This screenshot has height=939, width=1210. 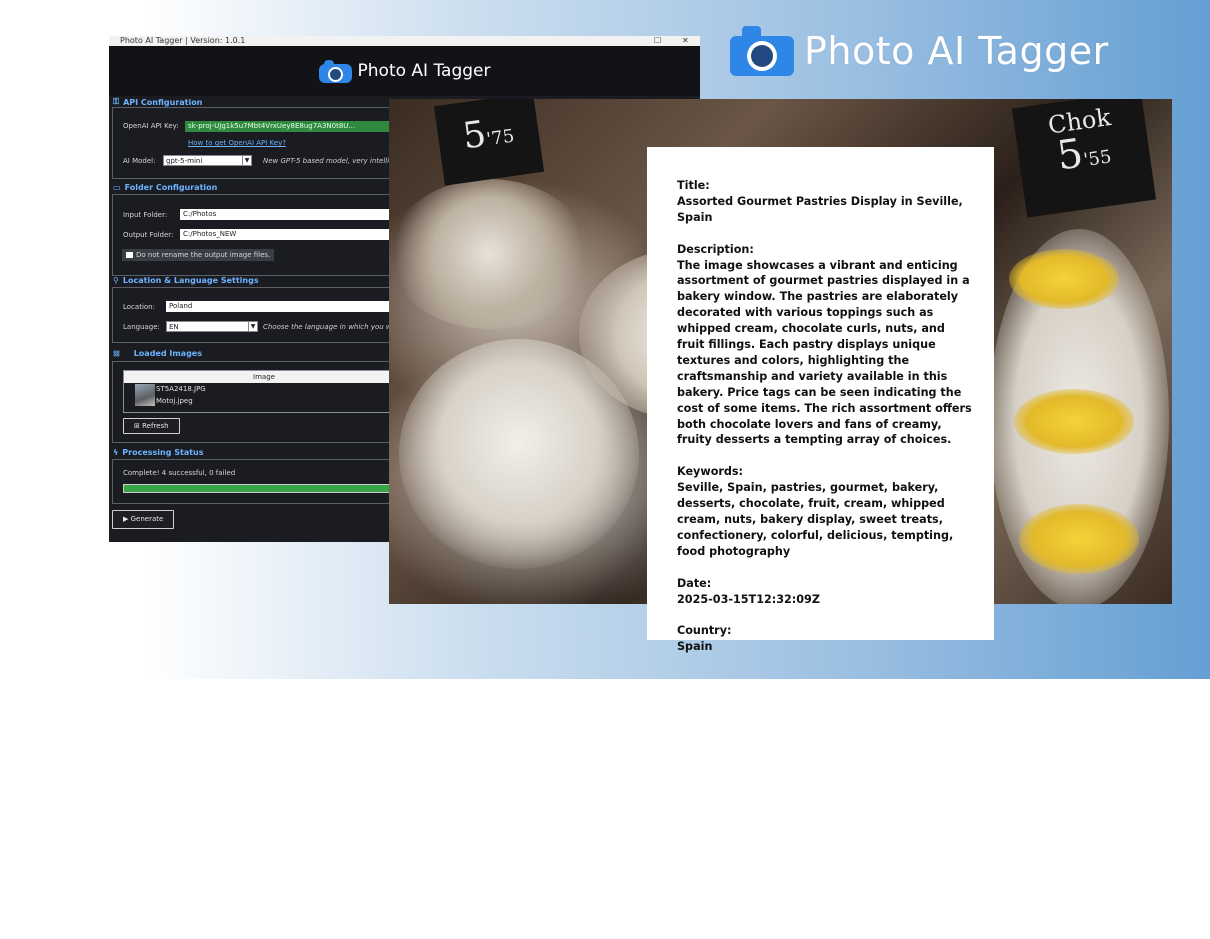 What do you see at coordinates (145, 395) in the screenshot?
I see `image-thumbnail` at bounding box center [145, 395].